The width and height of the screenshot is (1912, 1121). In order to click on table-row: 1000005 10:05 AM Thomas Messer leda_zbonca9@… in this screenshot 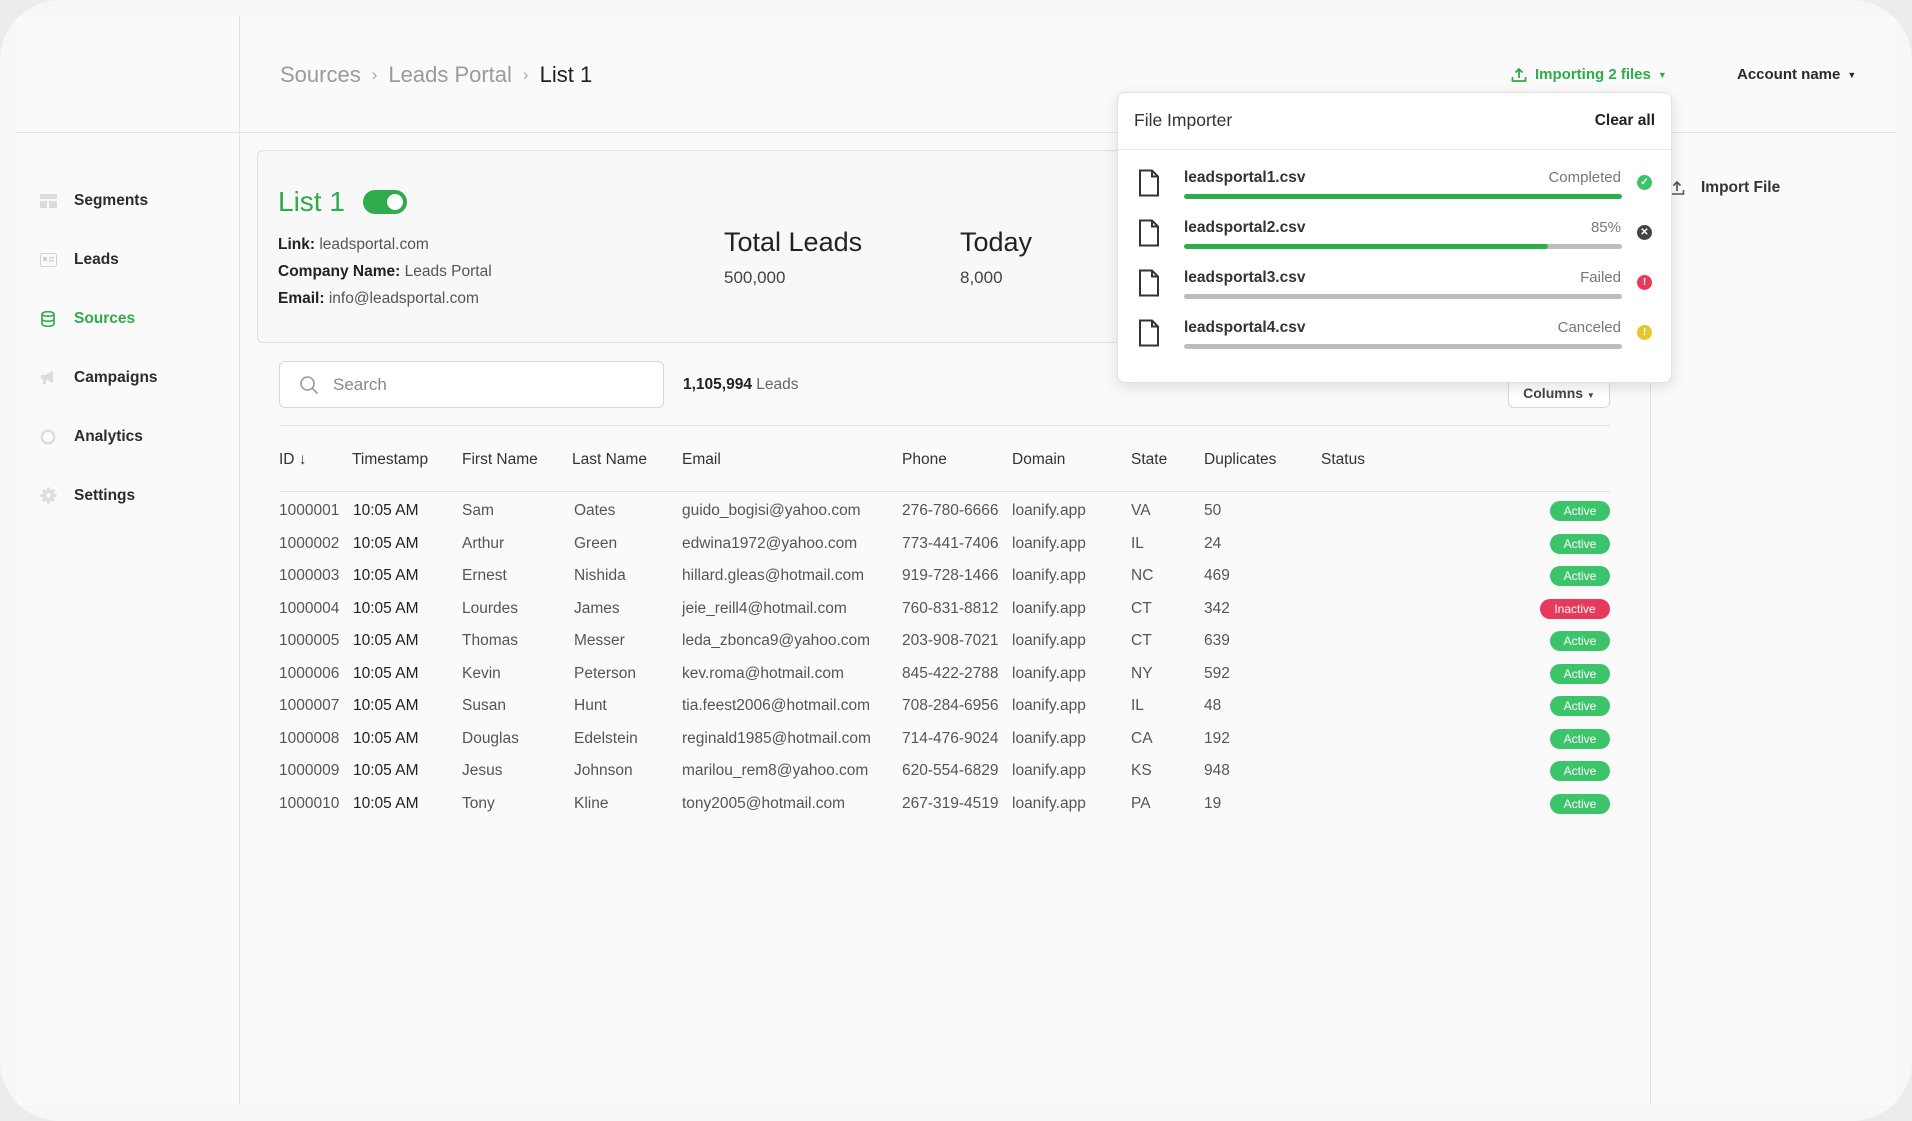, I will do `click(956, 647)`.